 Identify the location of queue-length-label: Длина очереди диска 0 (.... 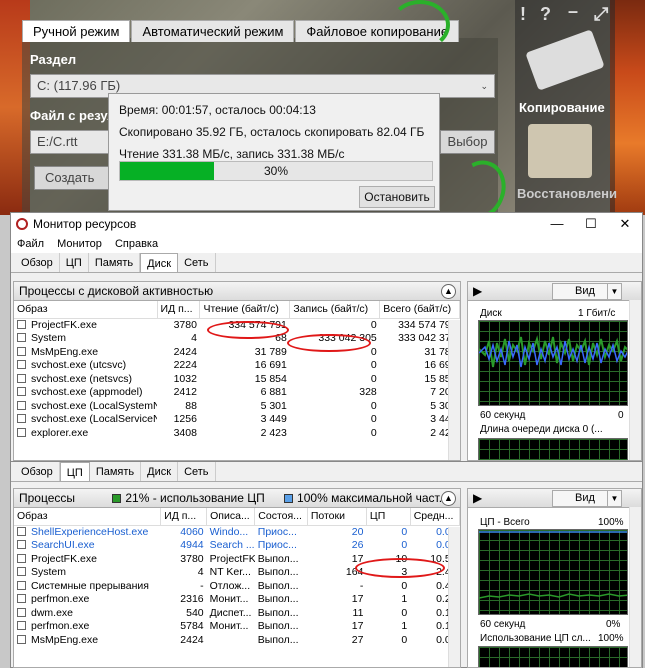
(541, 429).